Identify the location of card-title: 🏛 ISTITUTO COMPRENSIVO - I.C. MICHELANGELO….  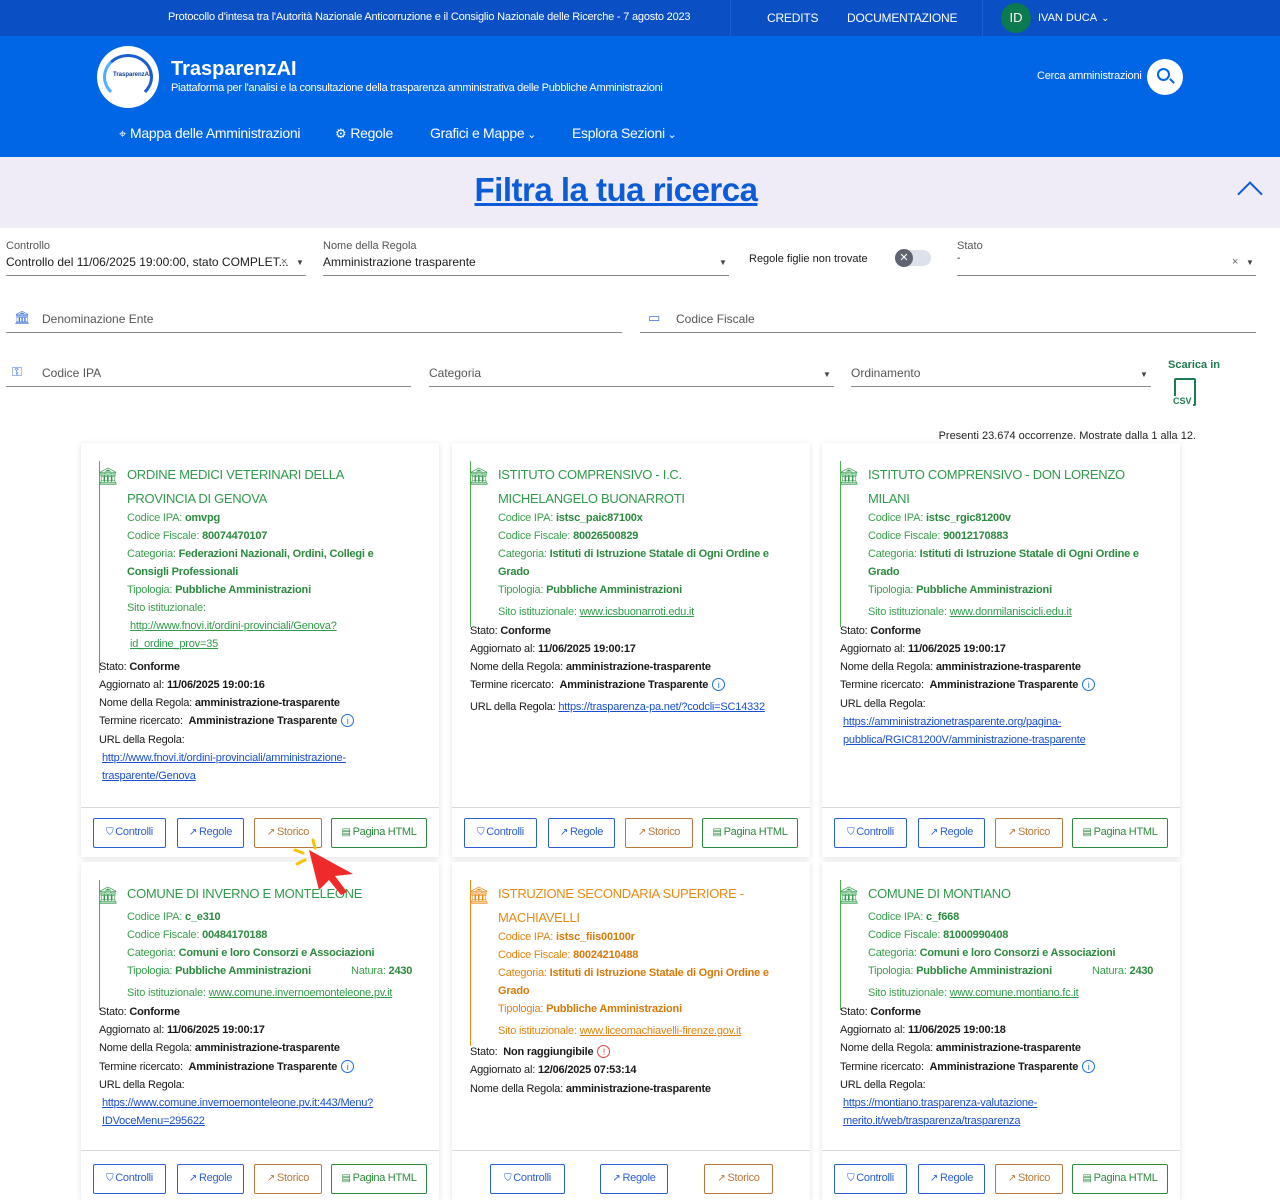
(633, 487).